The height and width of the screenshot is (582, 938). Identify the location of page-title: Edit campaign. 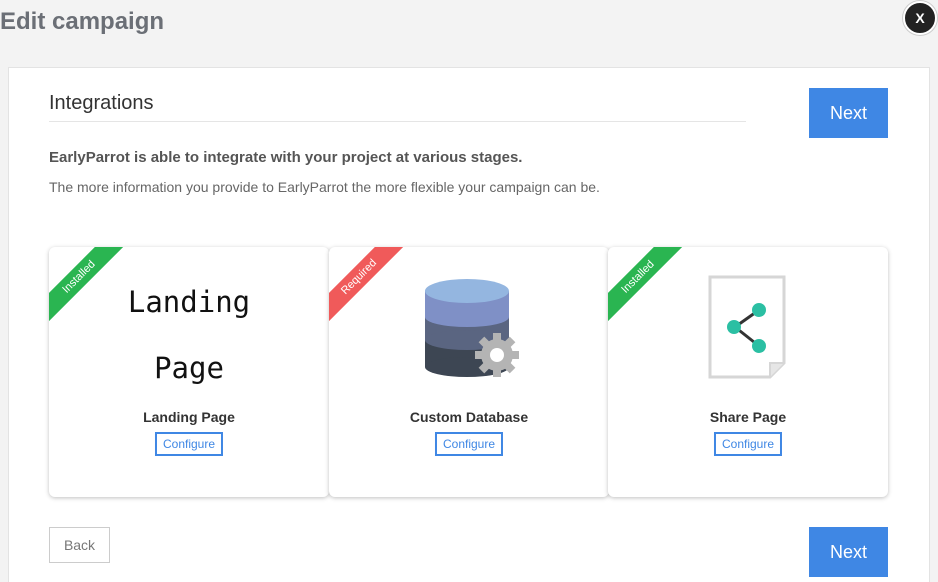
(82, 21).